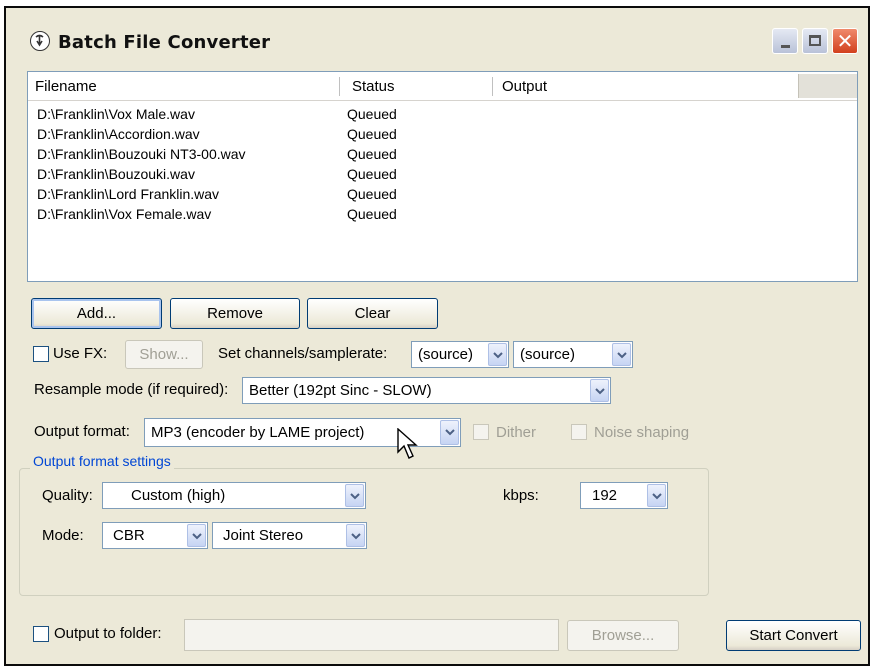 The width and height of the screenshot is (874, 671). I want to click on column-header-filler, so click(827, 86).